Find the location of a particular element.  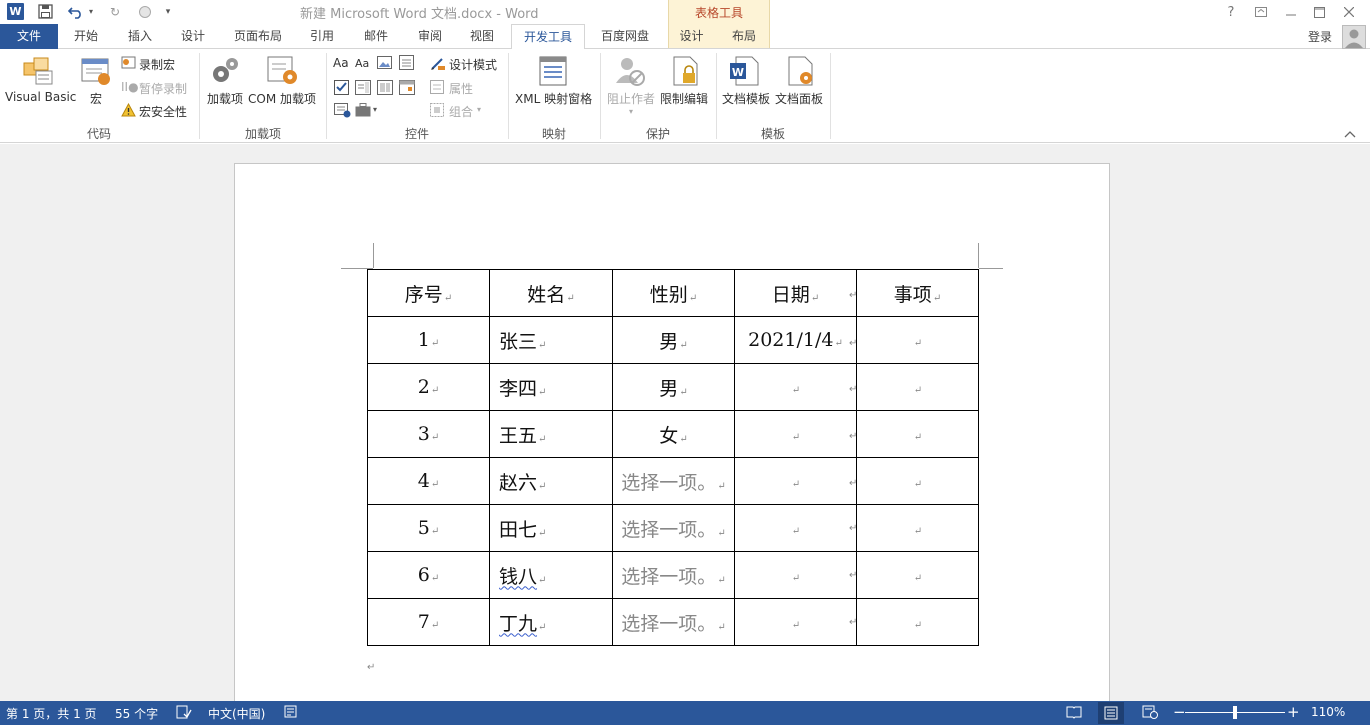

date-picker-control-icon is located at coordinates (407, 89).